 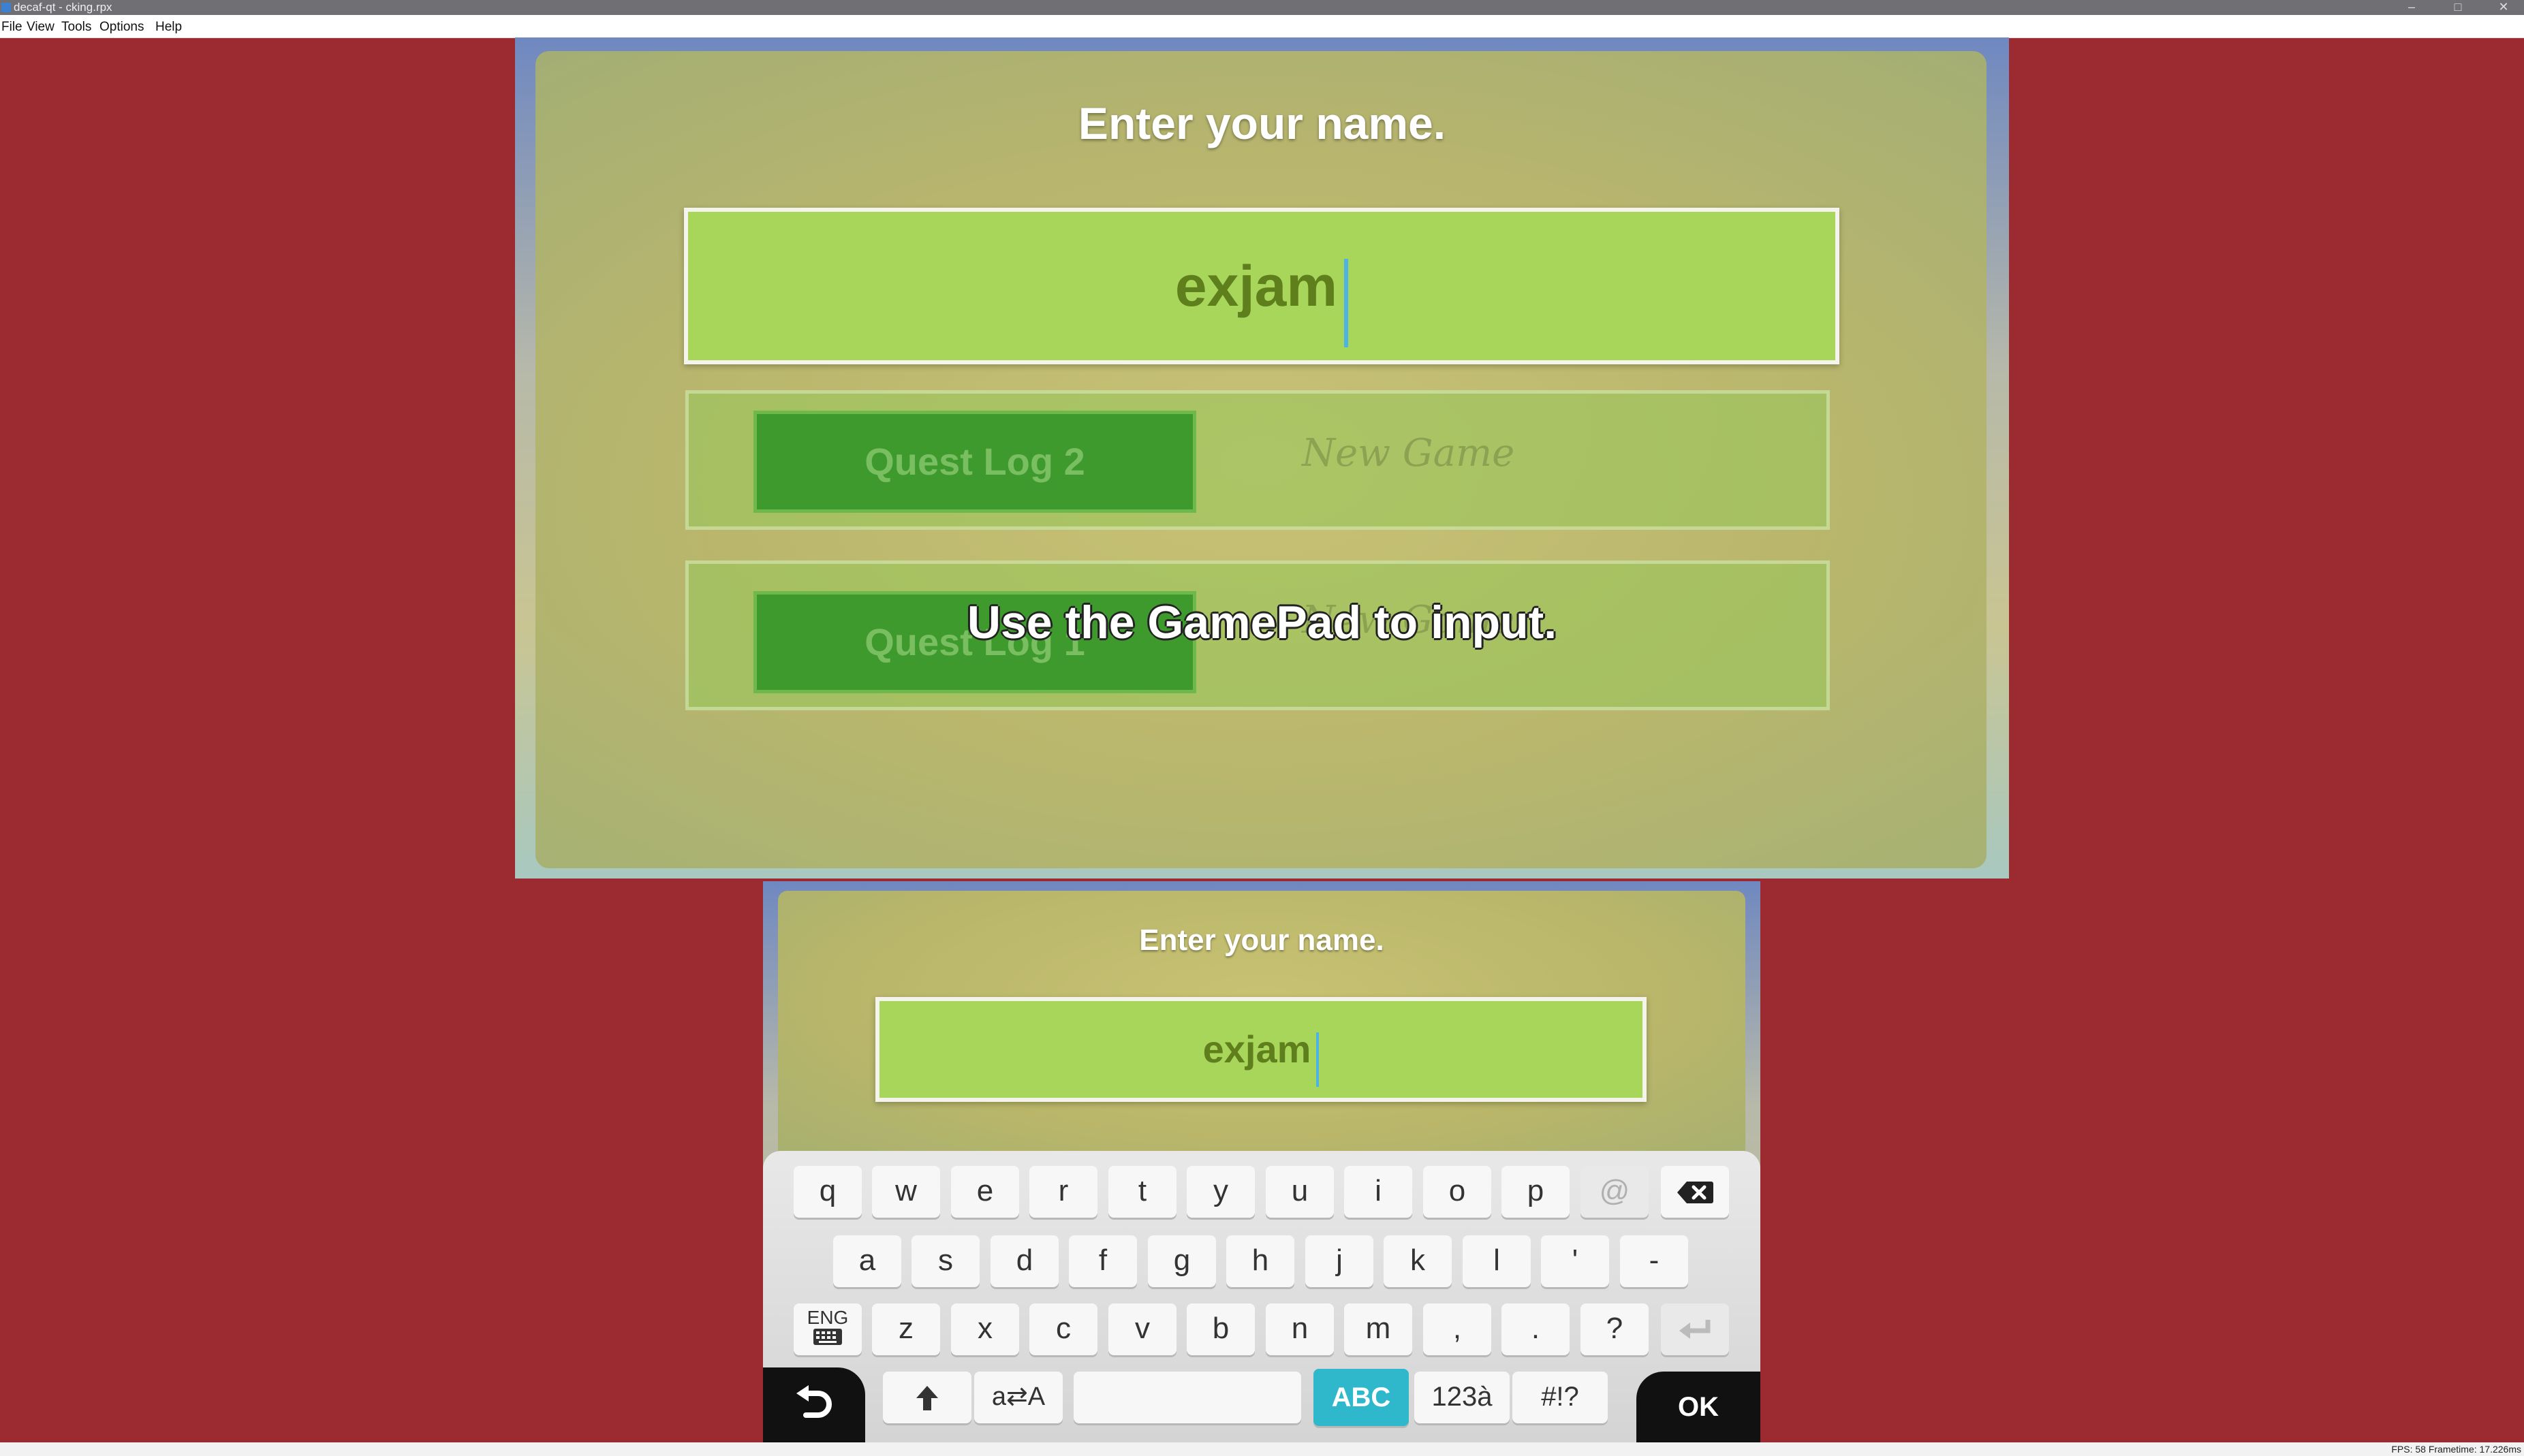 I want to click on minimize-button: –, so click(x=2411, y=7).